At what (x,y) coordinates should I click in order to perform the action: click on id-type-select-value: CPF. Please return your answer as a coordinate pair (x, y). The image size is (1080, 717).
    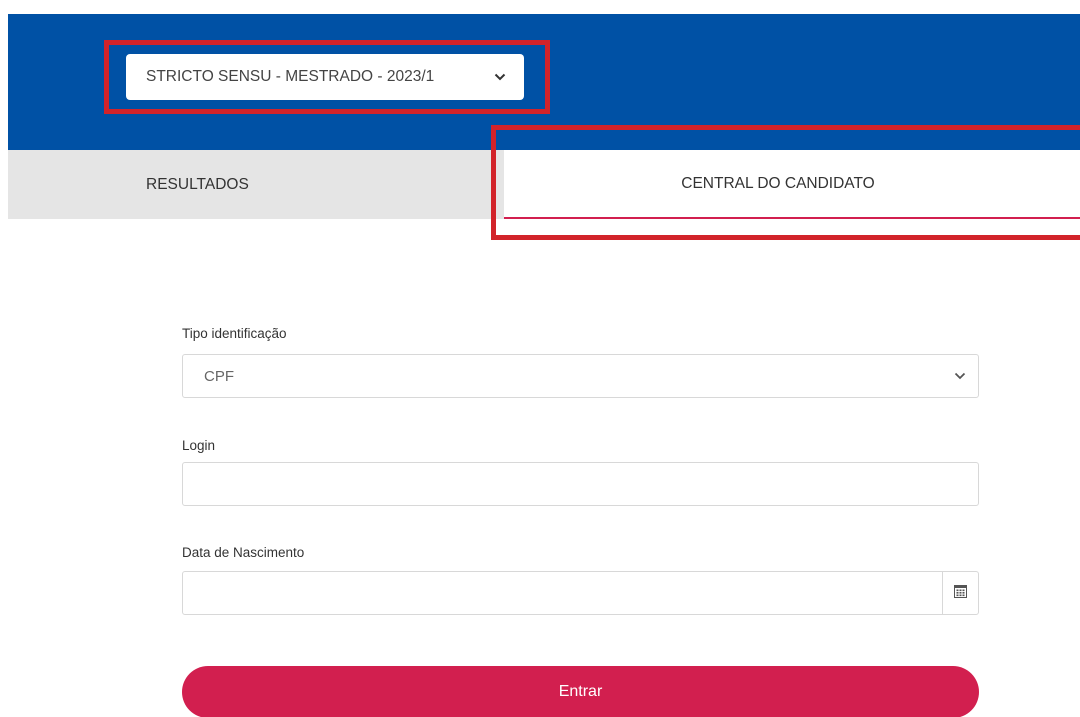
    Looking at the image, I should click on (219, 376).